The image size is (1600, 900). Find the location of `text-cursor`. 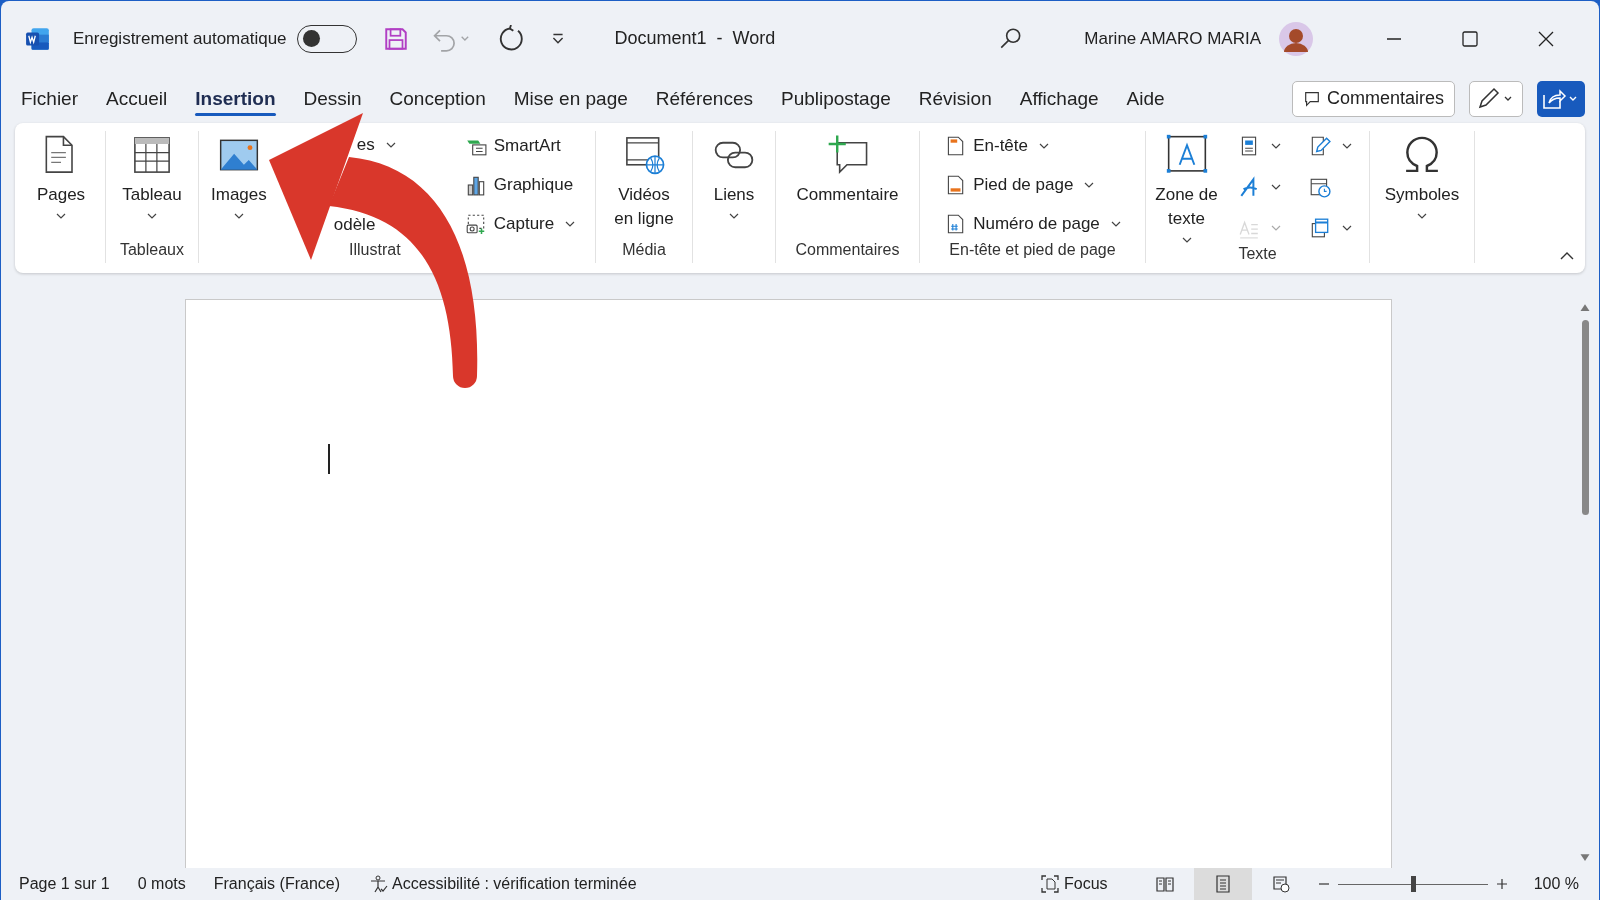

text-cursor is located at coordinates (329, 459).